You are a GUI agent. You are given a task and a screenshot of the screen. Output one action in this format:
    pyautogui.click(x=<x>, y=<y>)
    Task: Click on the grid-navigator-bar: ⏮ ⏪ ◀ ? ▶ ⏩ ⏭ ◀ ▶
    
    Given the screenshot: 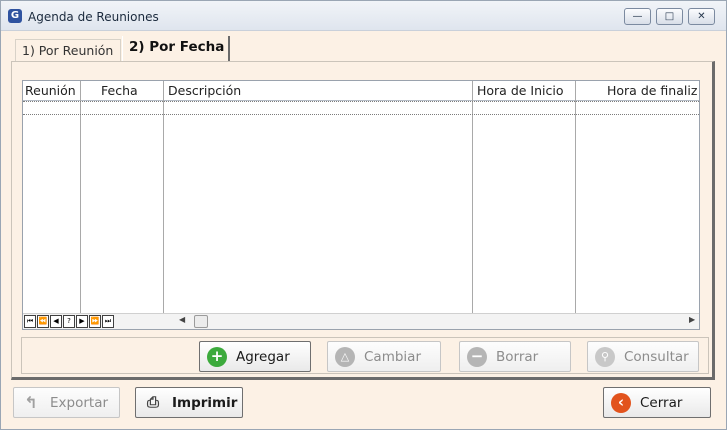 What is the action you would take?
    pyautogui.click(x=361, y=321)
    